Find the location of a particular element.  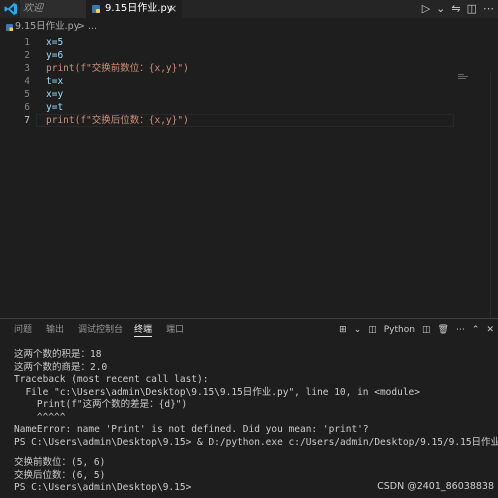

code-line: y=6 is located at coordinates (54, 55).